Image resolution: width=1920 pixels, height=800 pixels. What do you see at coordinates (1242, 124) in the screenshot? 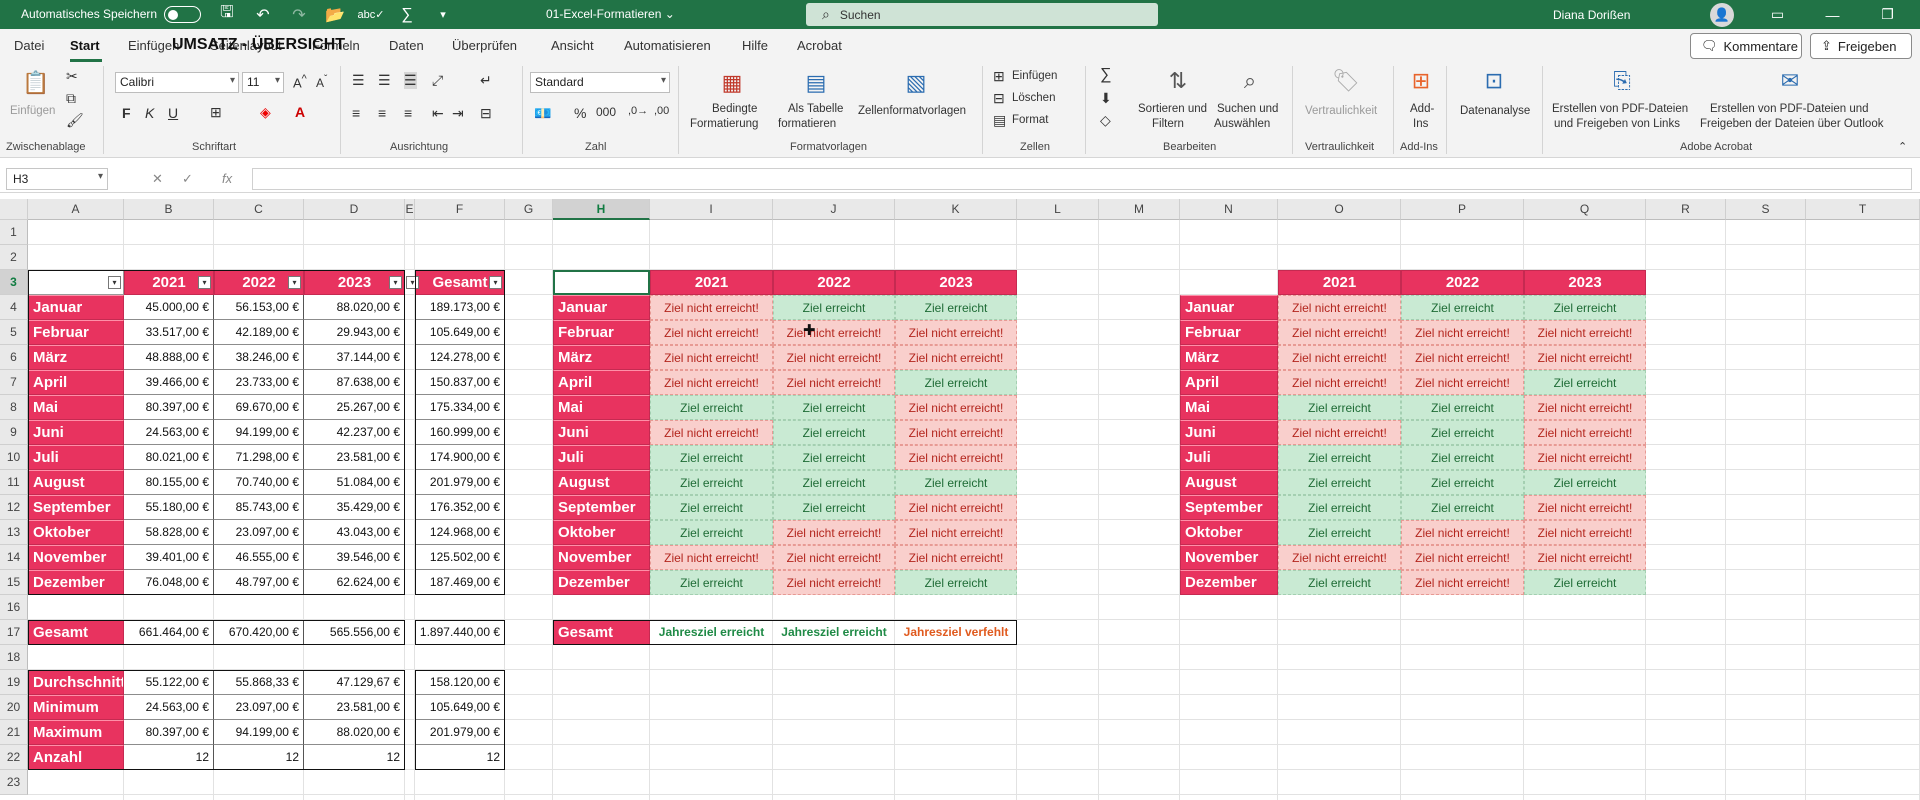
I see `find-label-2: Auswählen` at bounding box center [1242, 124].